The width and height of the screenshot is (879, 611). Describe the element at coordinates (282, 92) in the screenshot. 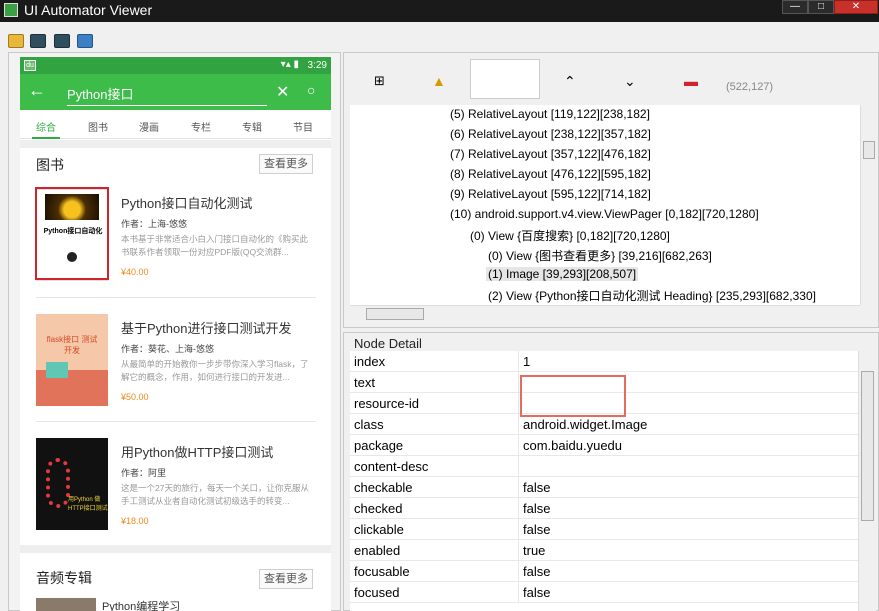

I see `clear-icon: ✕` at that location.